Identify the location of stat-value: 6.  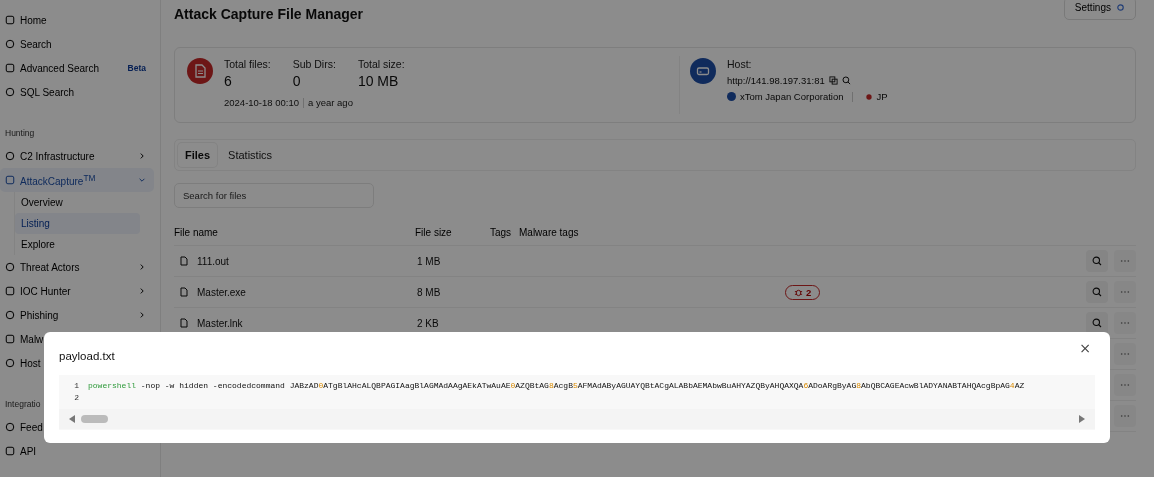
(228, 81).